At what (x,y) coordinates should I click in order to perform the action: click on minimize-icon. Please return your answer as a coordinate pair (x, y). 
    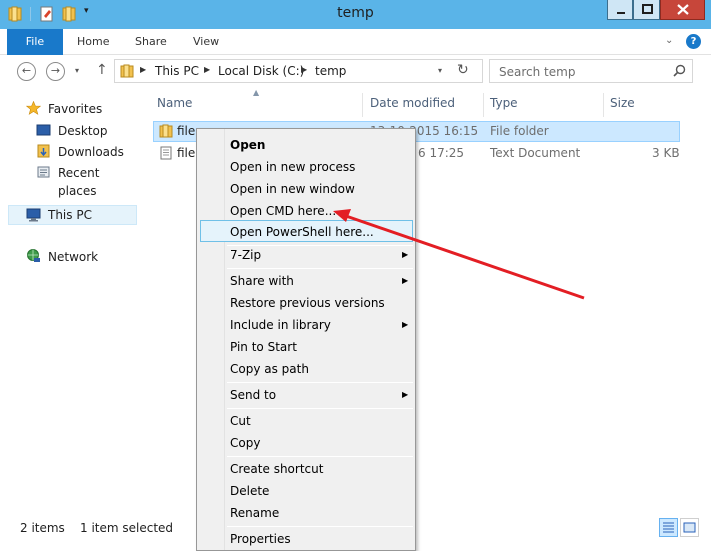
    Looking at the image, I should click on (621, 13).